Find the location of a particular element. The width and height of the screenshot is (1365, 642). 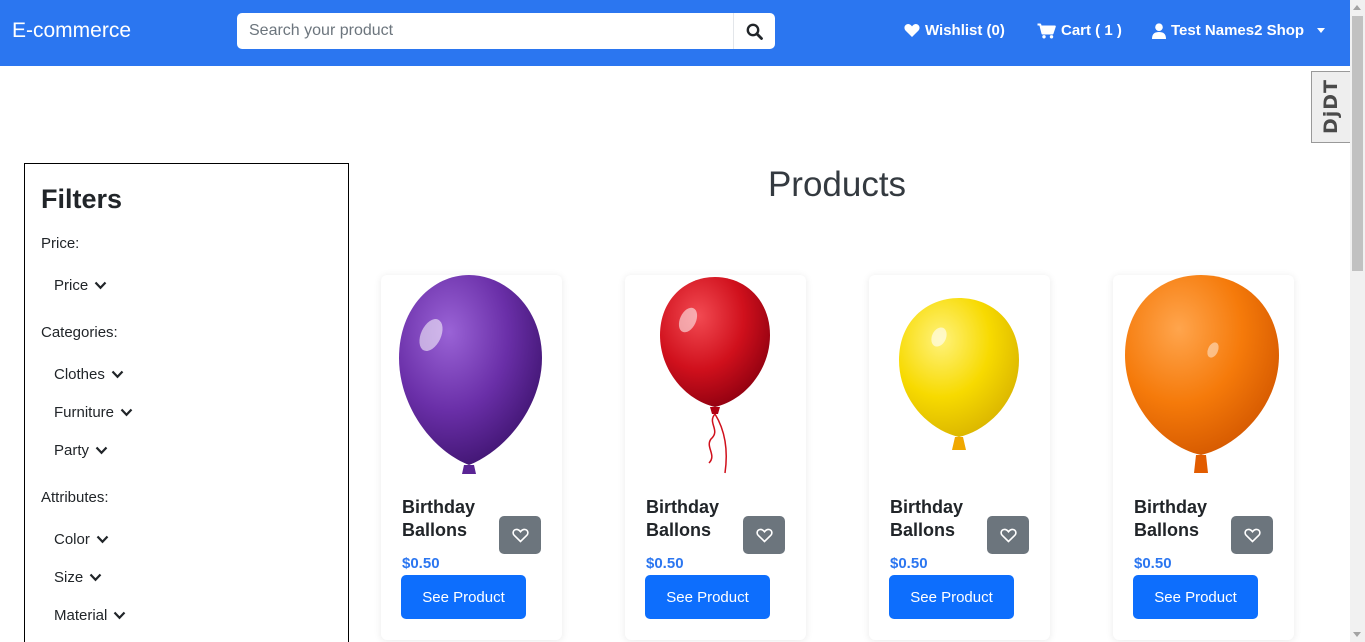

filter-item-label: Color is located at coordinates (72, 539).